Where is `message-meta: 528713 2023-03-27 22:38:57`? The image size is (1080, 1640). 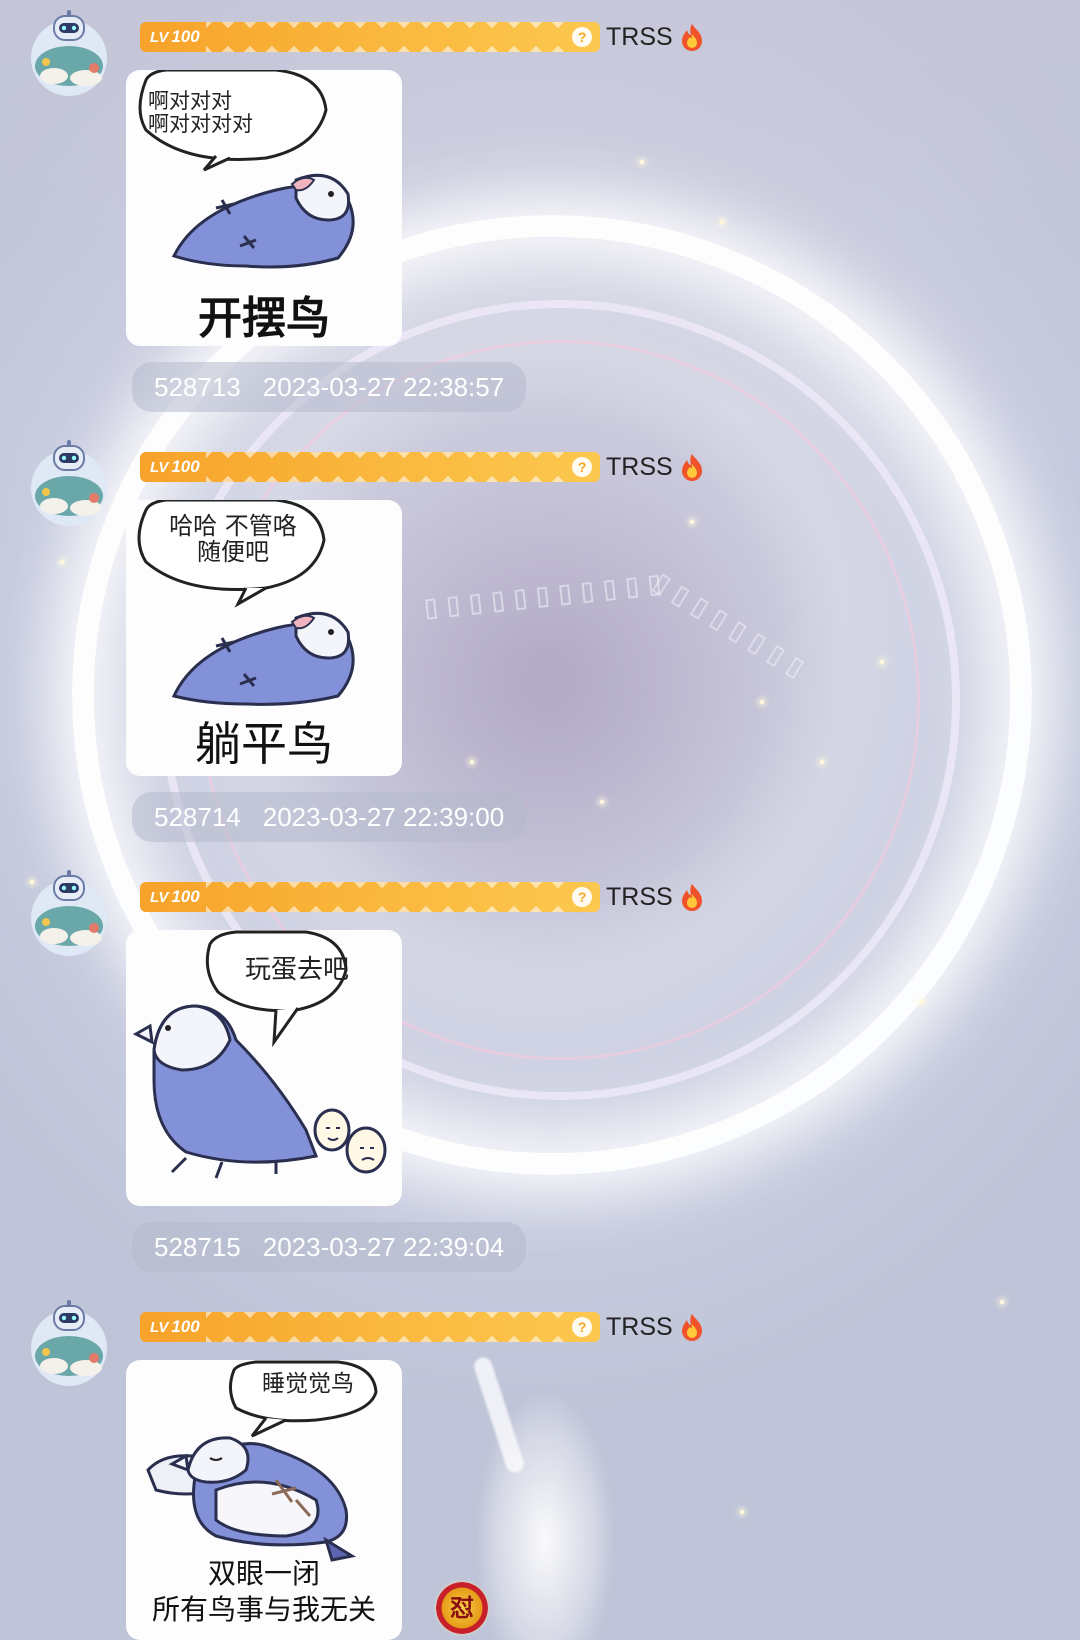
message-meta: 528713 2023-03-27 22:38:57 is located at coordinates (329, 387).